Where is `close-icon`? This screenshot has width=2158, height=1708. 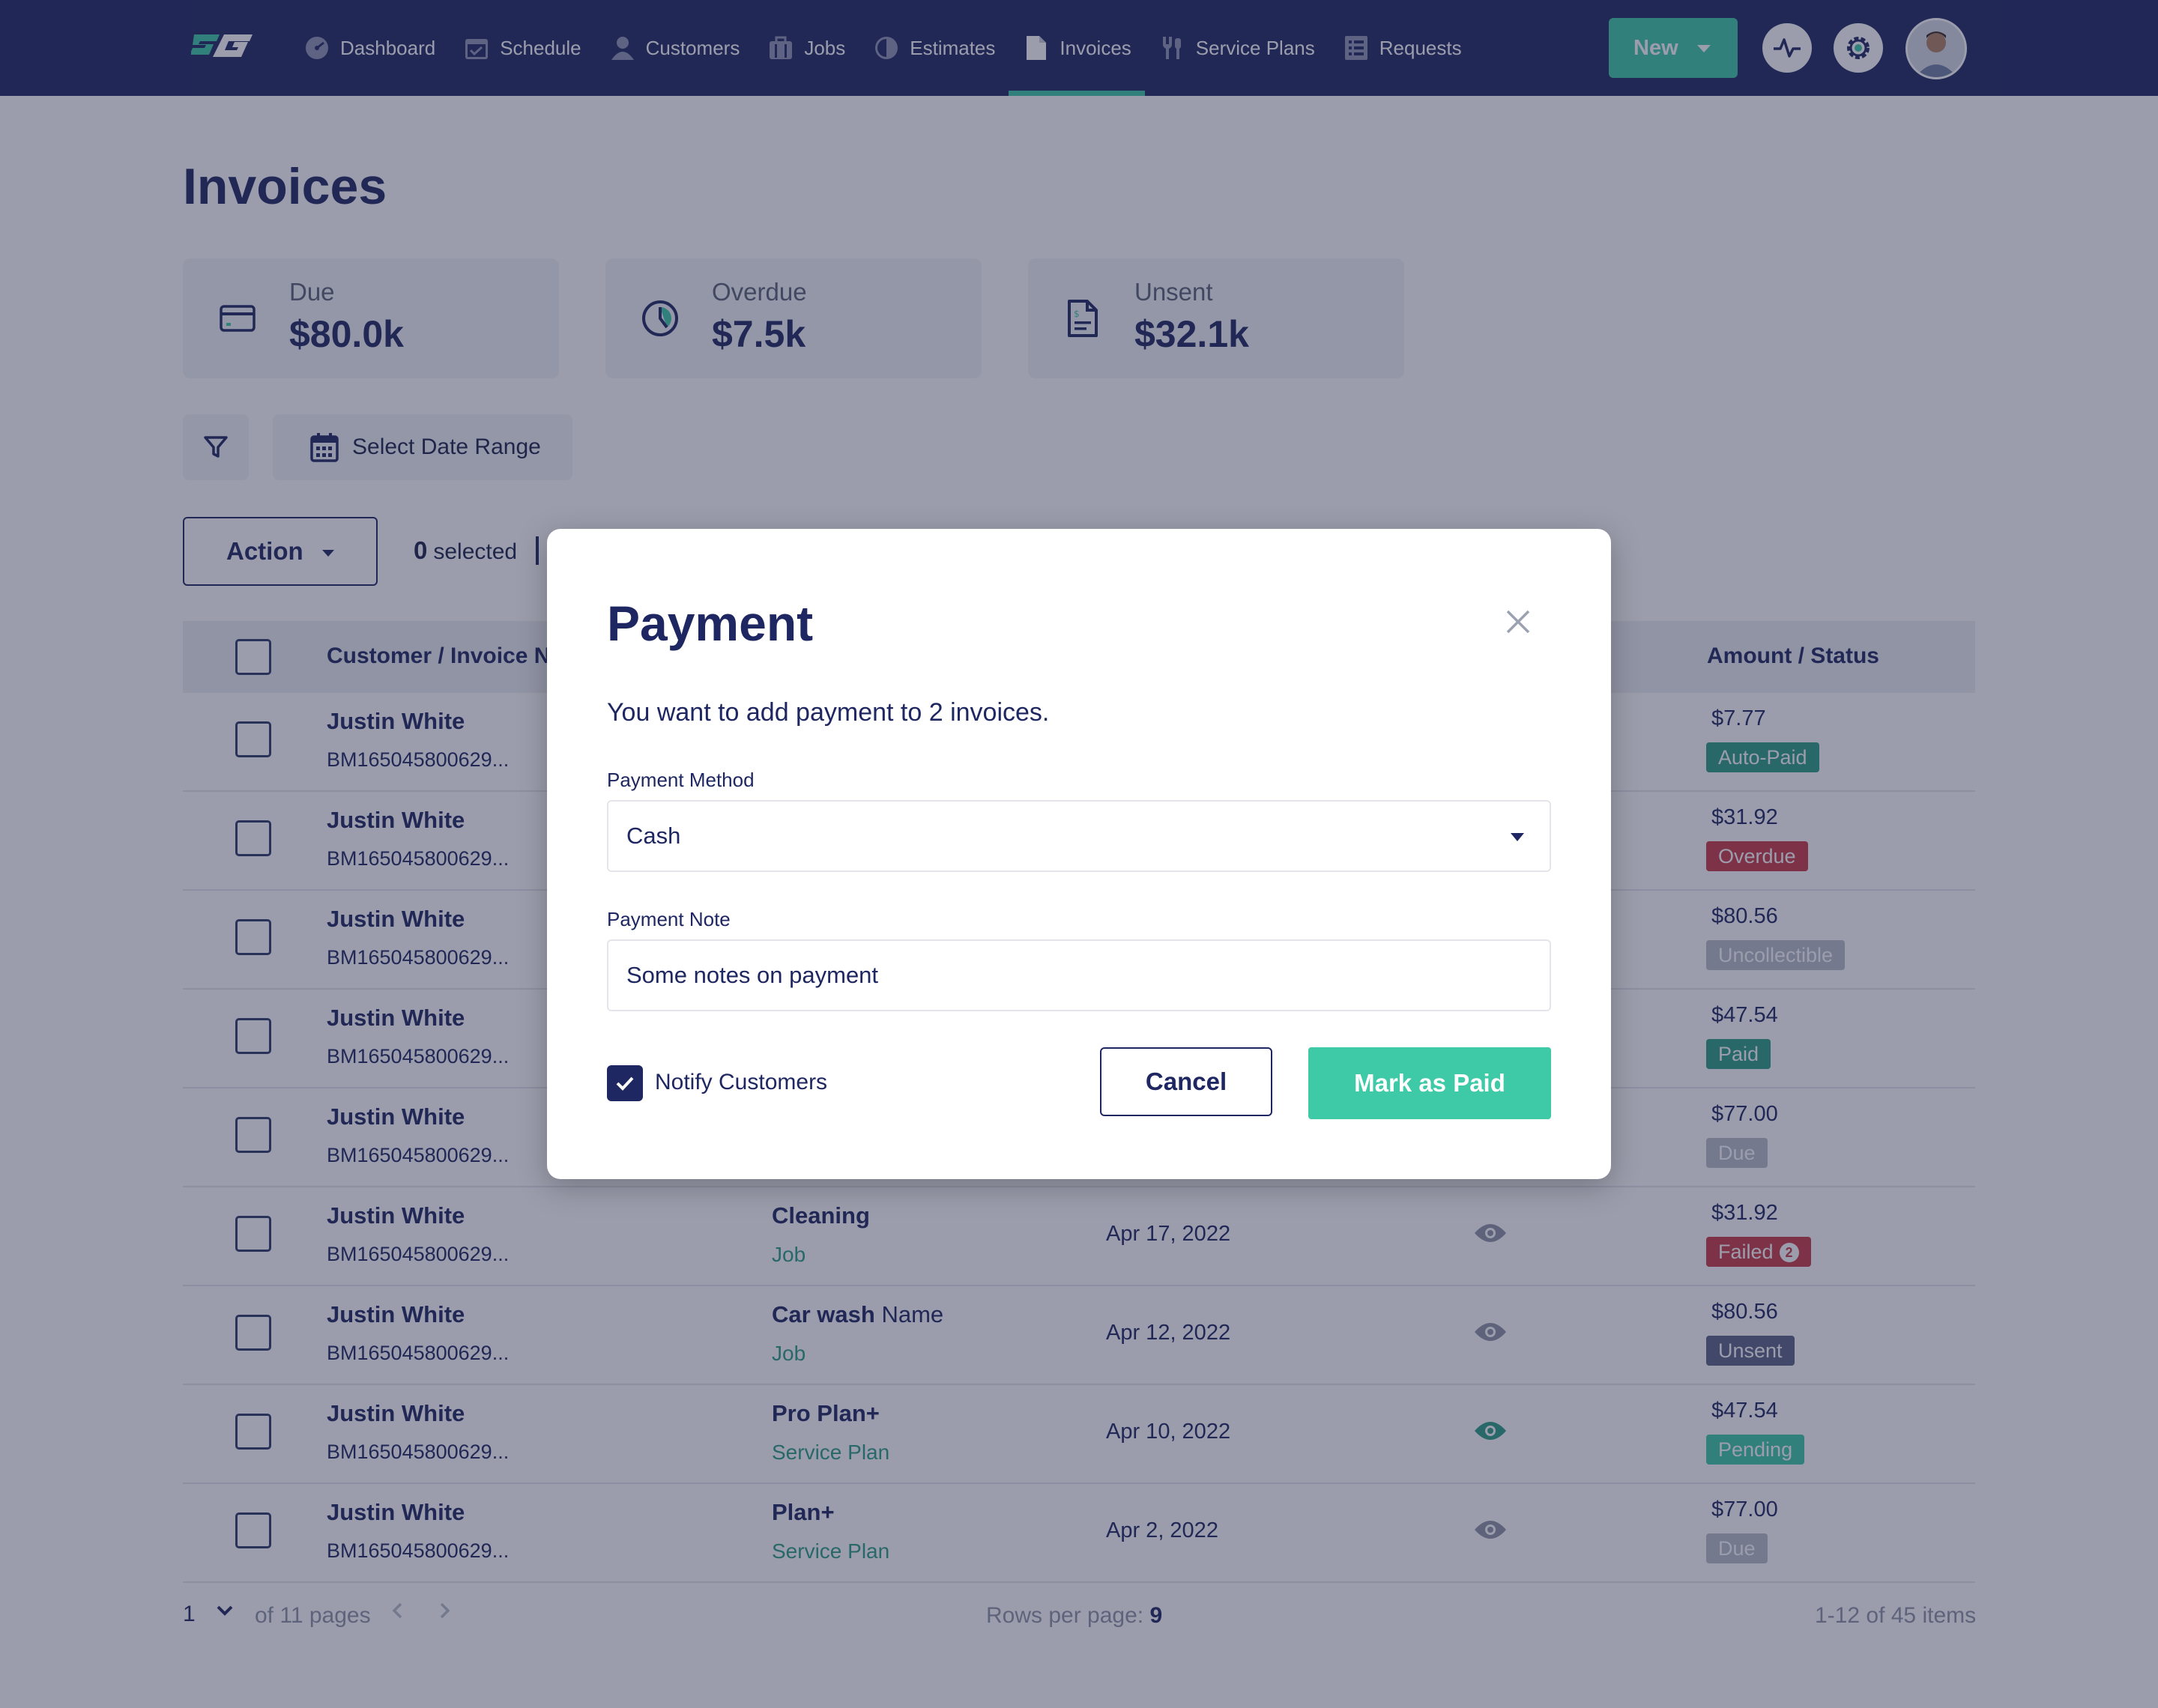
close-icon is located at coordinates (1518, 622).